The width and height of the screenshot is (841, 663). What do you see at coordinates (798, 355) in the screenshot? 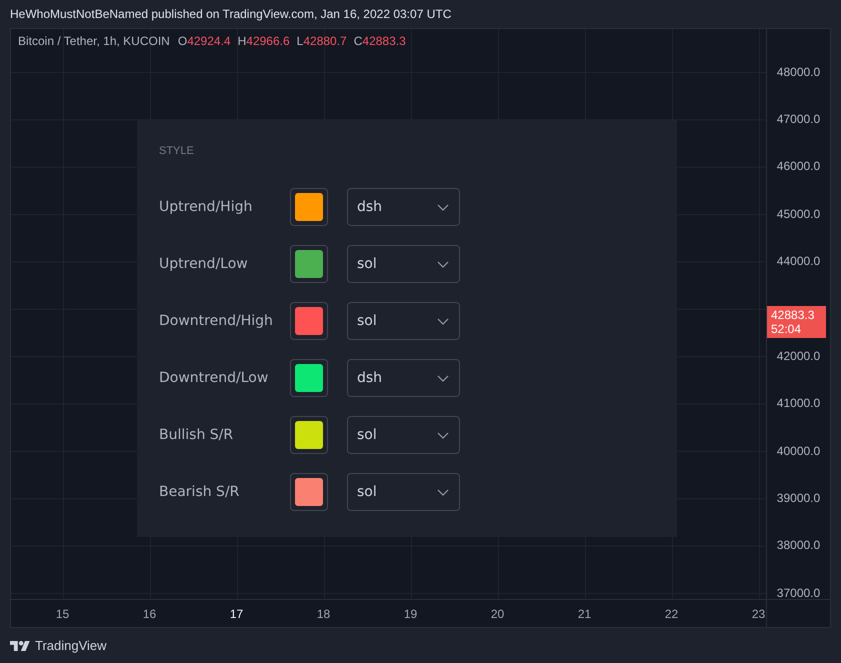
I see `price-label: 42000.0` at bounding box center [798, 355].